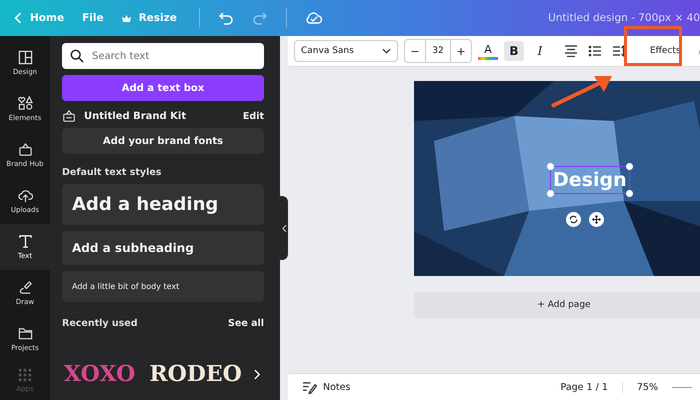 Image resolution: width=700 pixels, height=400 pixels. What do you see at coordinates (573, 219) in the screenshot?
I see `rotate-icon` at bounding box center [573, 219].